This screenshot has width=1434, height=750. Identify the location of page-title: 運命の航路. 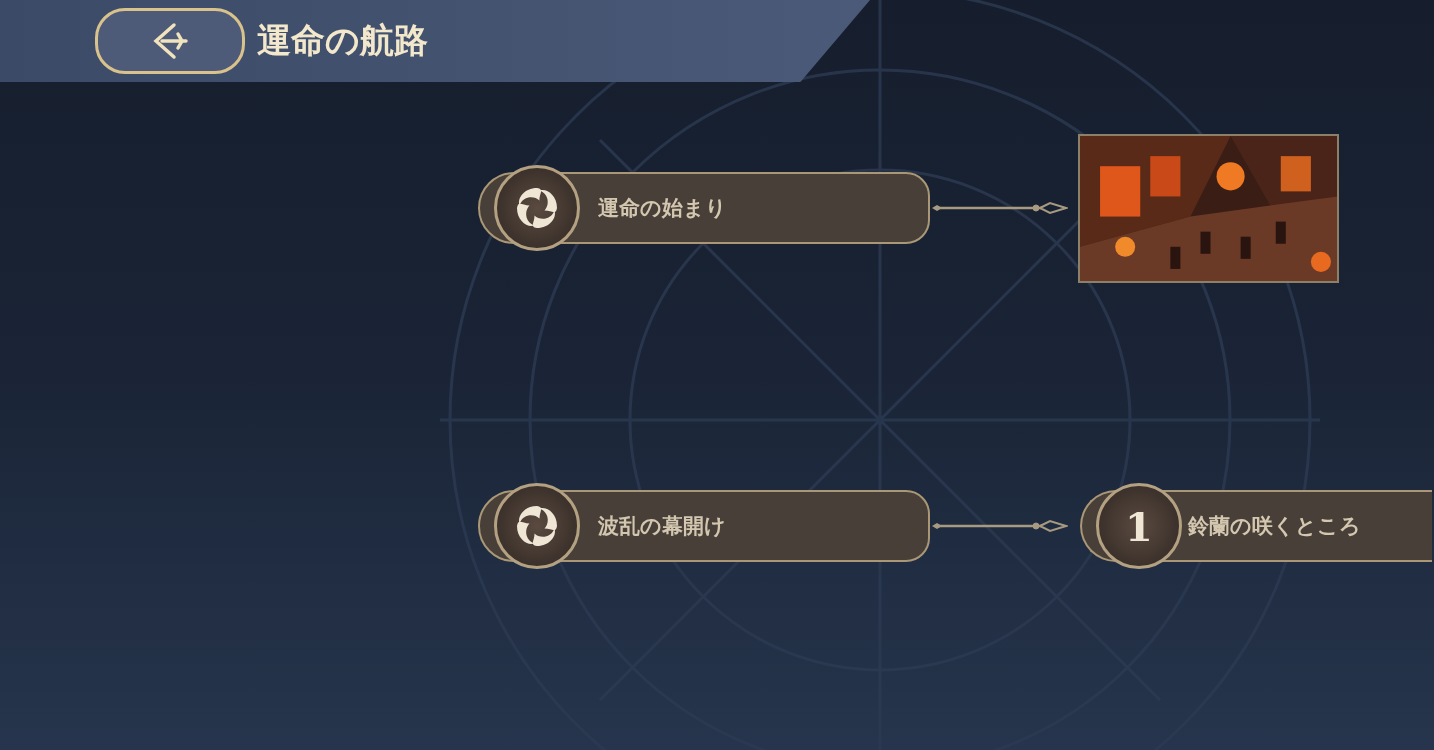
(342, 40).